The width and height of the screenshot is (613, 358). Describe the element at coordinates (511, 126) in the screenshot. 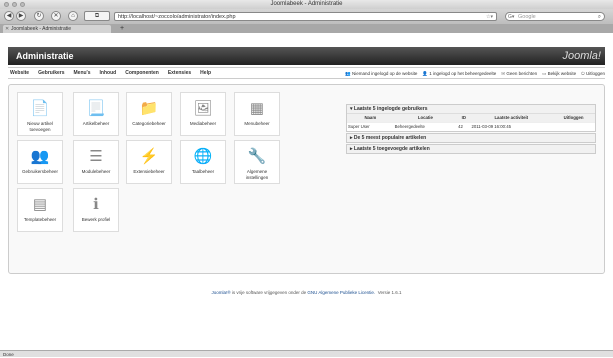

I see `cell-activiteit: 2011-03-09 16:00:45` at that location.